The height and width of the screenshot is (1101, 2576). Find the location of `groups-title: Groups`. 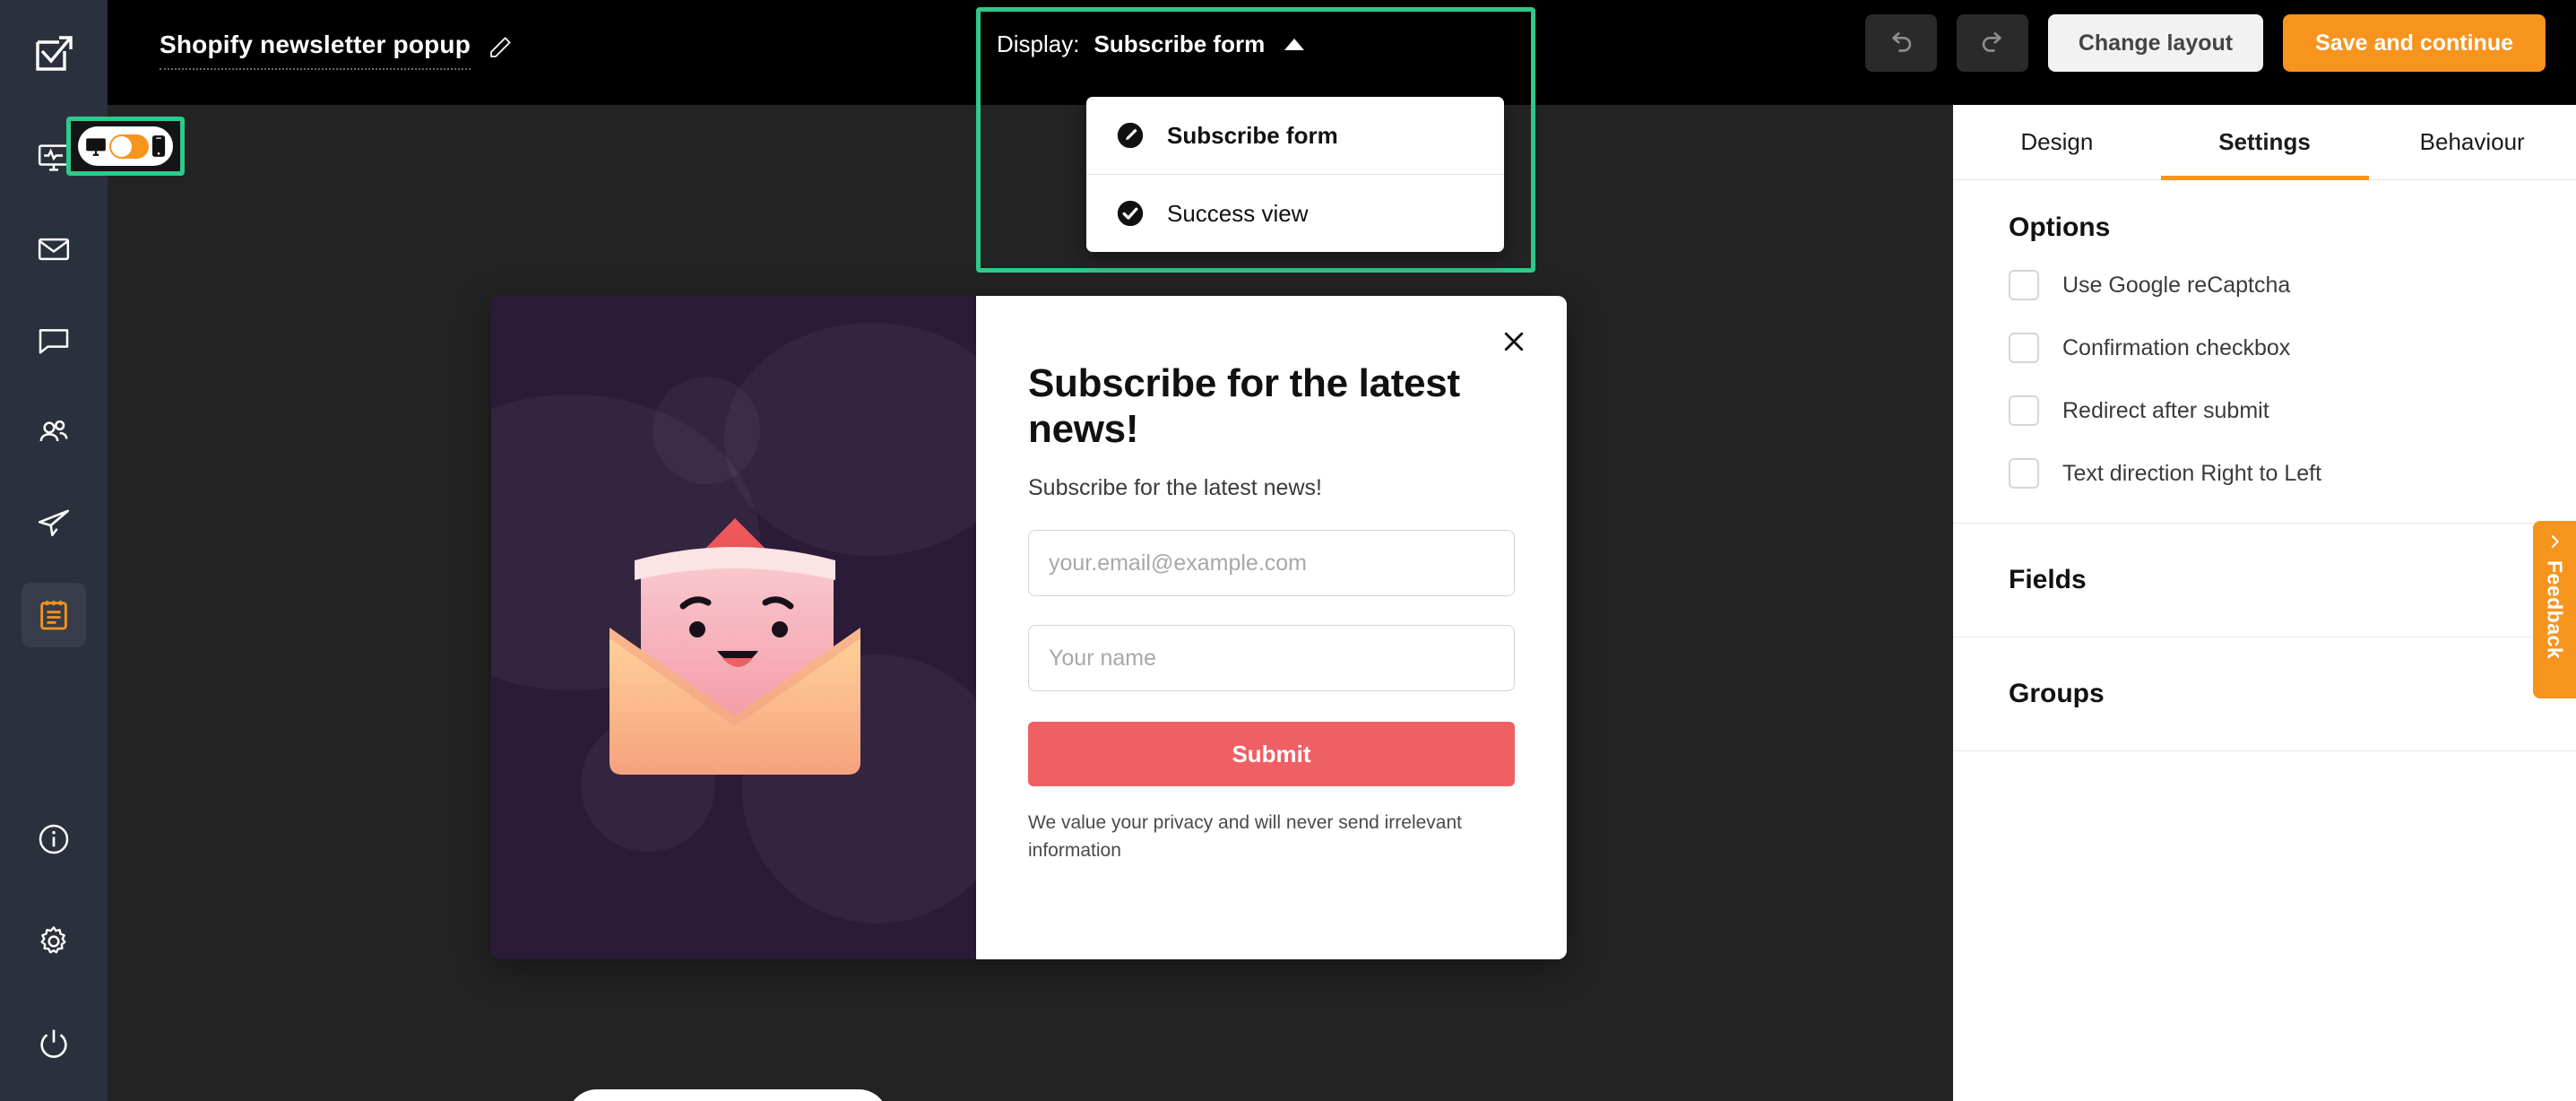

groups-title: Groups is located at coordinates (2057, 693).